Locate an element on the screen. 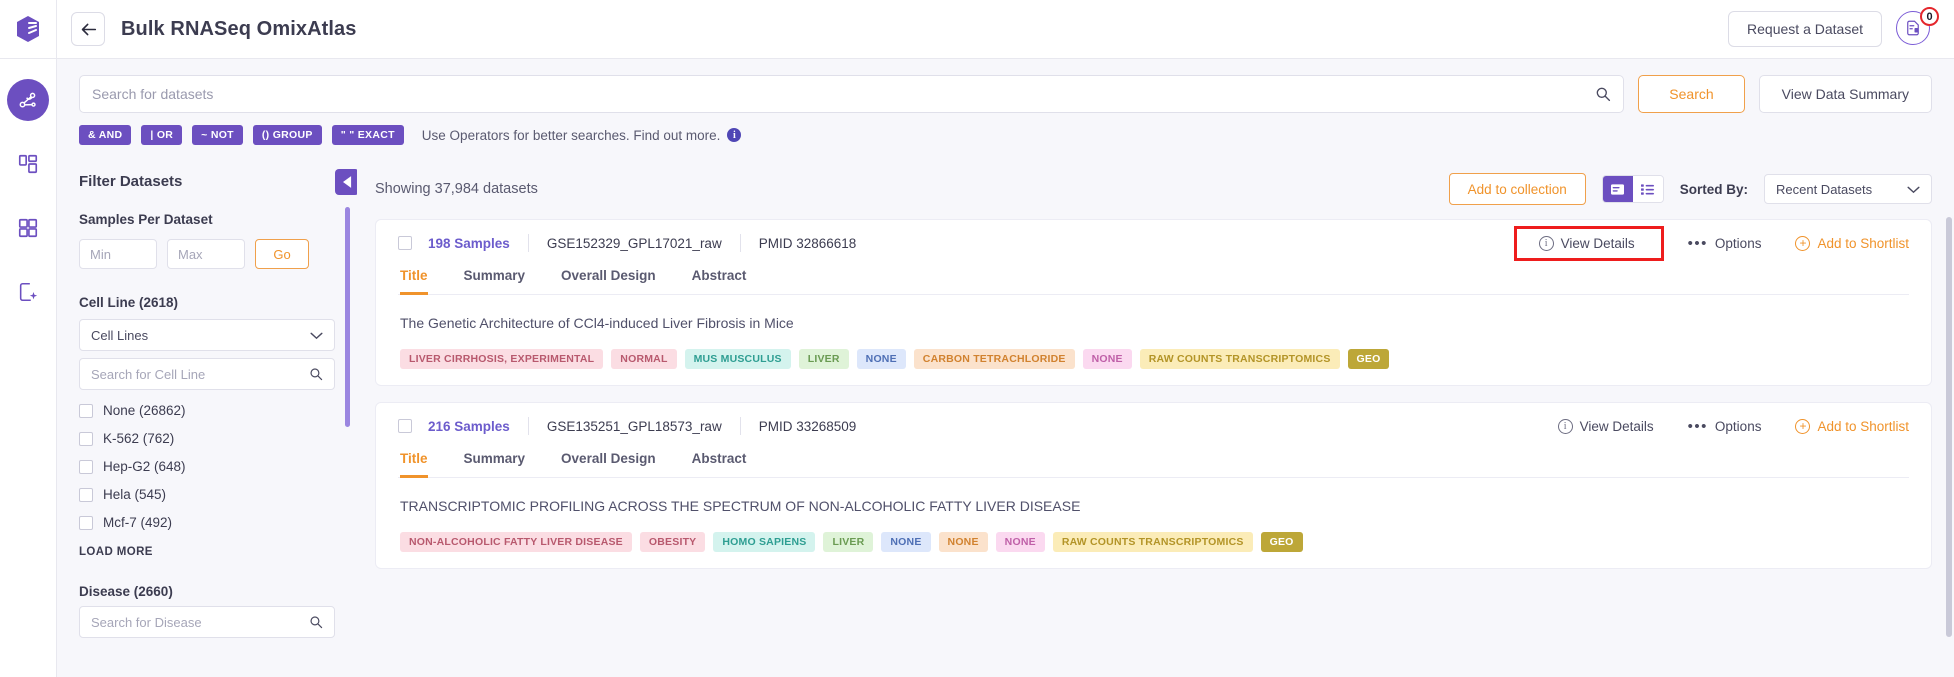  dashboard-icon is located at coordinates (28, 164).